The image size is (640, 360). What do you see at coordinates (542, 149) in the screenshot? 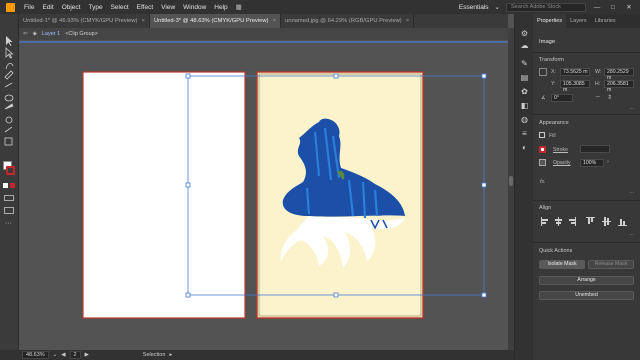
I see `stroke-color-swatch` at bounding box center [542, 149].